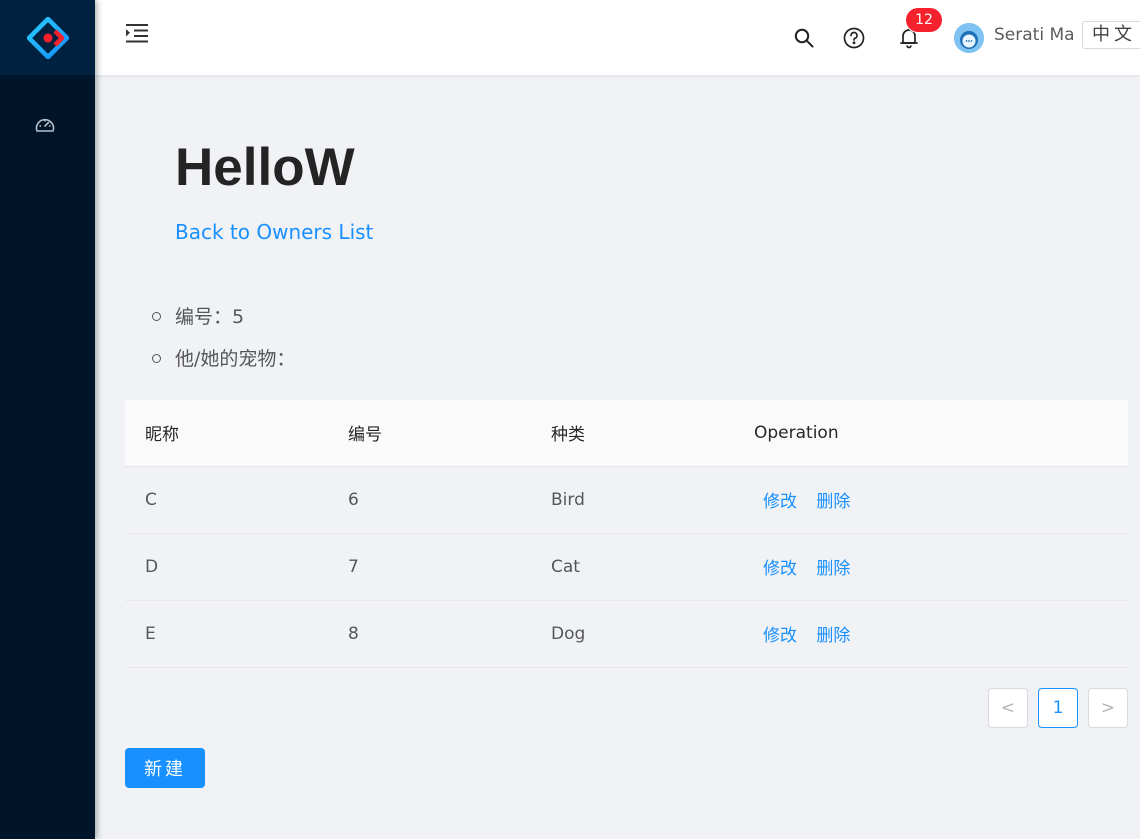 Image resolution: width=1140 pixels, height=839 pixels. Describe the element at coordinates (632, 500) in the screenshot. I see `cell-type: Bird` at that location.